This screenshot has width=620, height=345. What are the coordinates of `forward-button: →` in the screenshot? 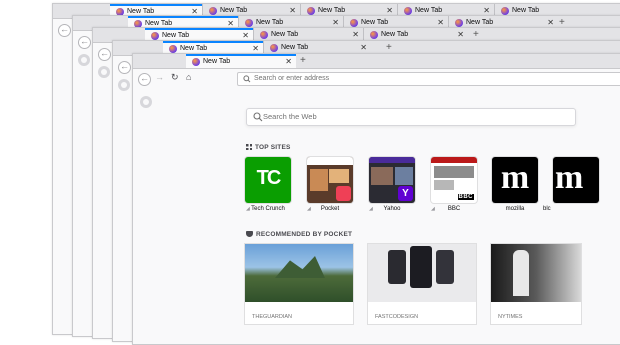 It's located at (159, 77).